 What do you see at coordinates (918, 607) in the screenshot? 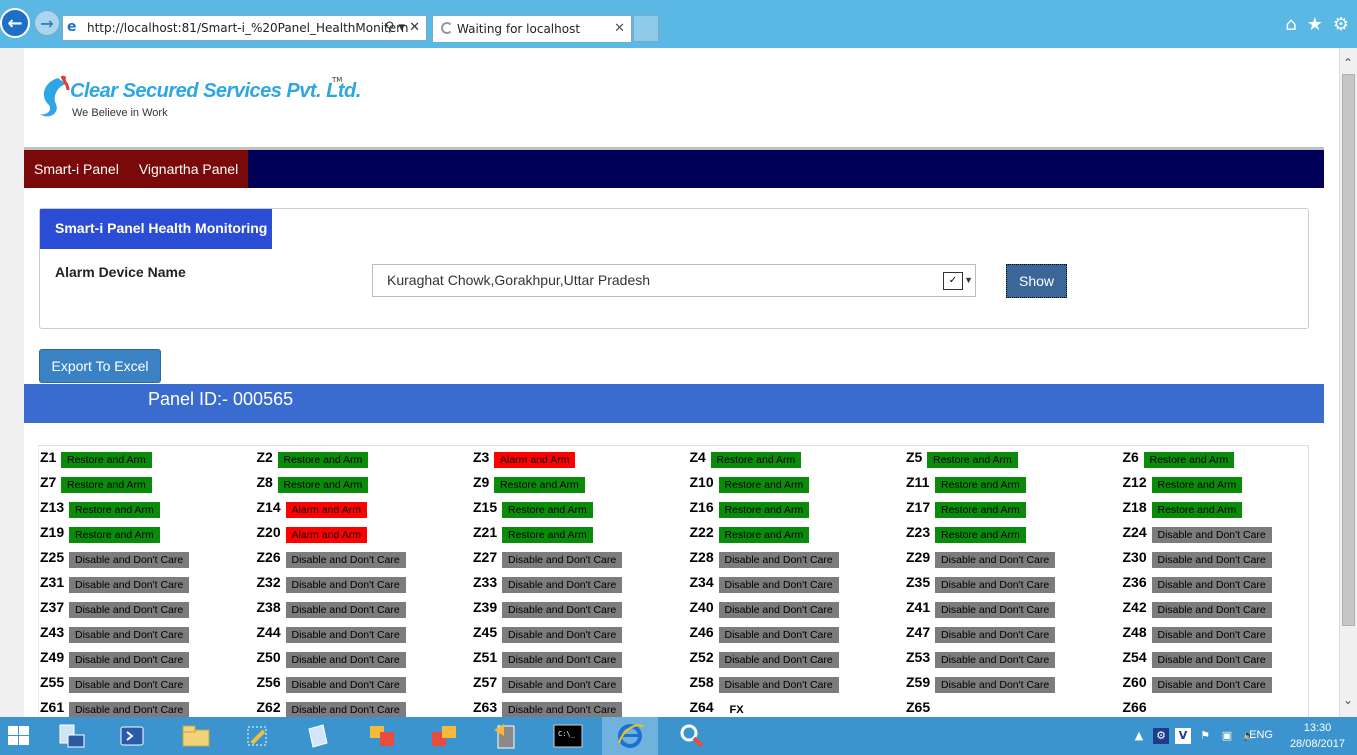
I see `zone-label: Z41` at bounding box center [918, 607].